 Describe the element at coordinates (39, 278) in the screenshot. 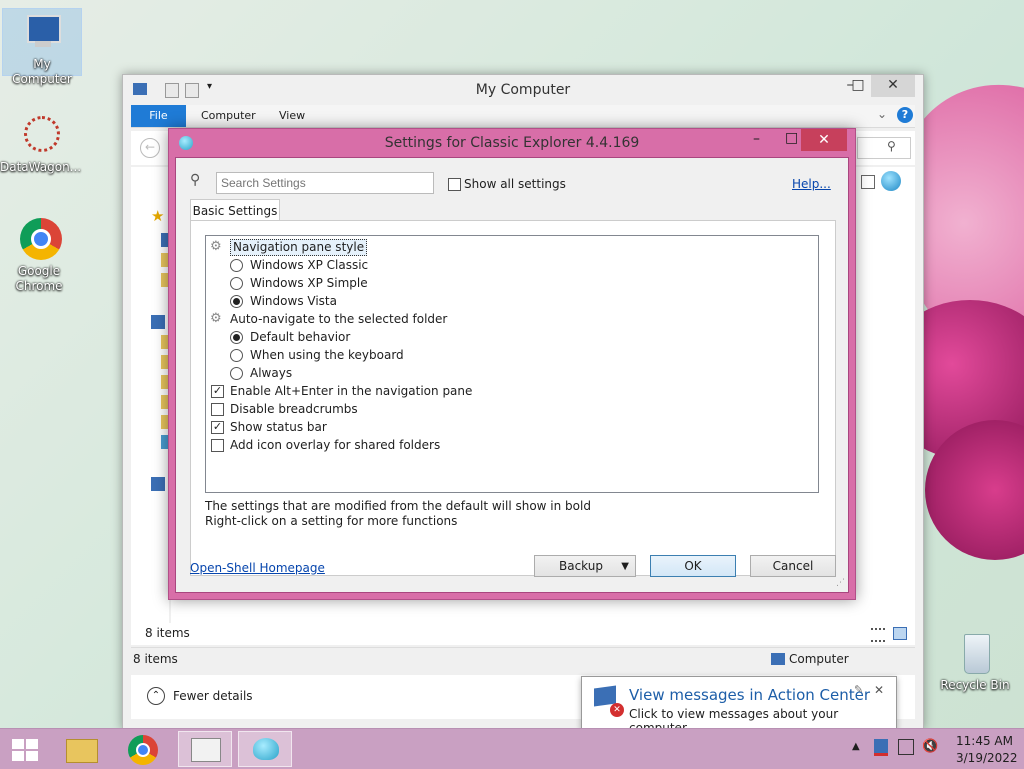

I see `desktop-icon-label: Google Chrome` at that location.